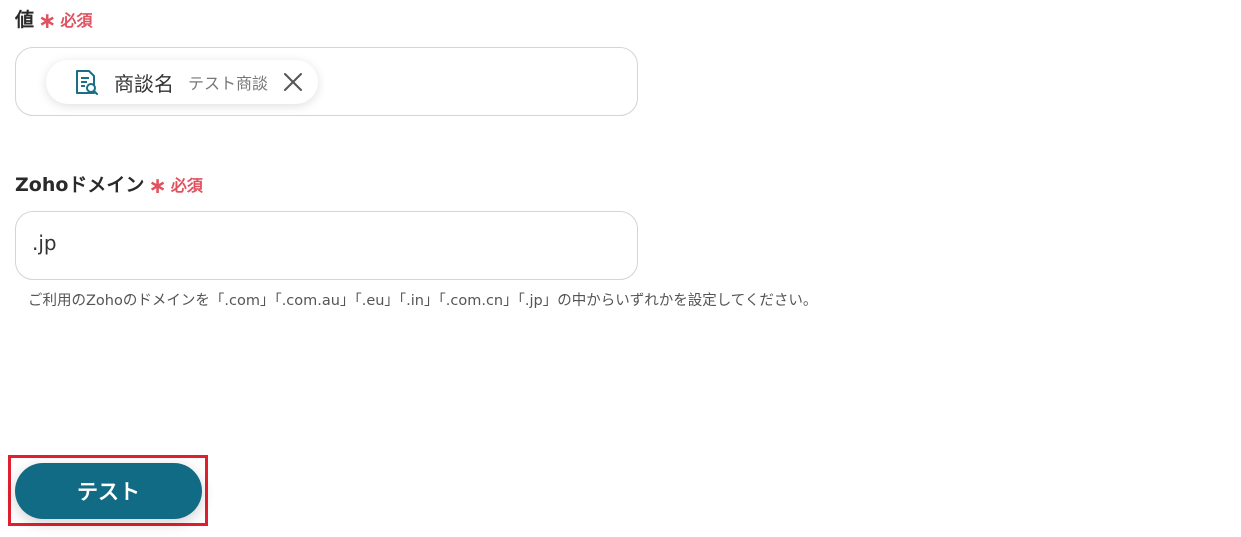 The height and width of the screenshot is (537, 1241). What do you see at coordinates (182, 82) in the screenshot?
I see `variable-chip: 商談名 テスト商談` at bounding box center [182, 82].